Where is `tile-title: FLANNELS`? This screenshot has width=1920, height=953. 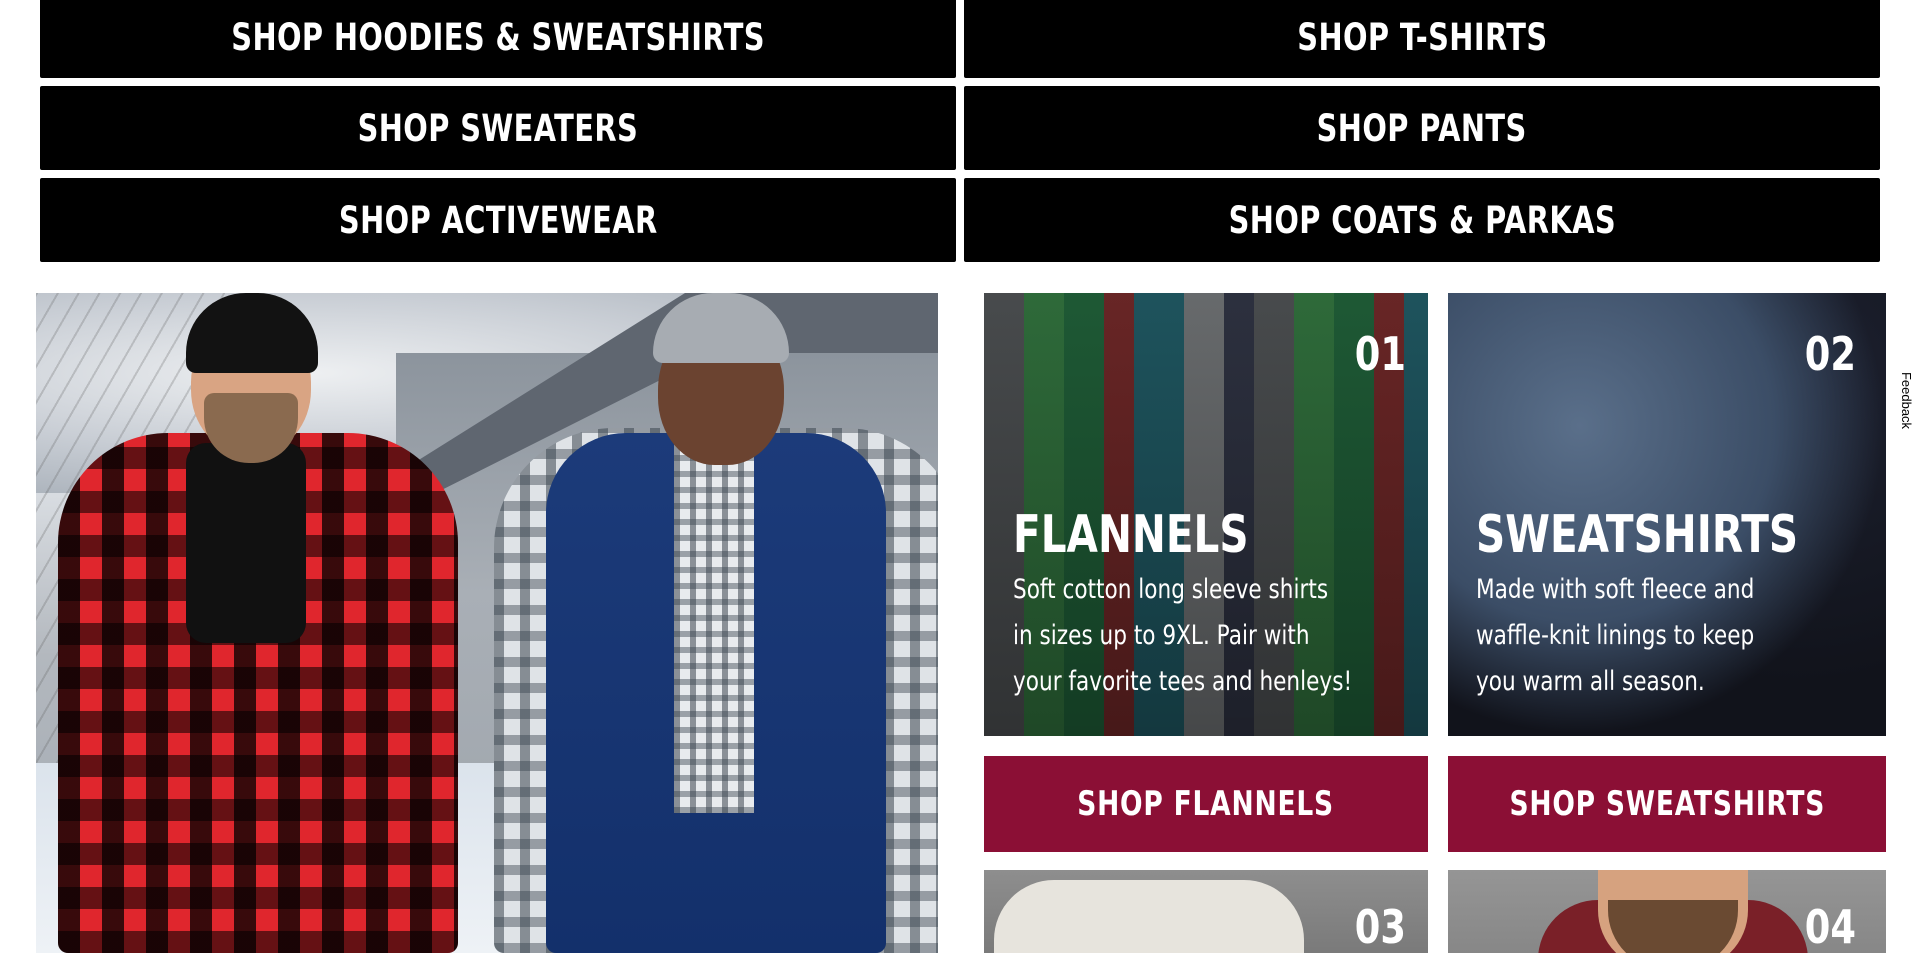
tile-title: FLANNELS is located at coordinates (1131, 535).